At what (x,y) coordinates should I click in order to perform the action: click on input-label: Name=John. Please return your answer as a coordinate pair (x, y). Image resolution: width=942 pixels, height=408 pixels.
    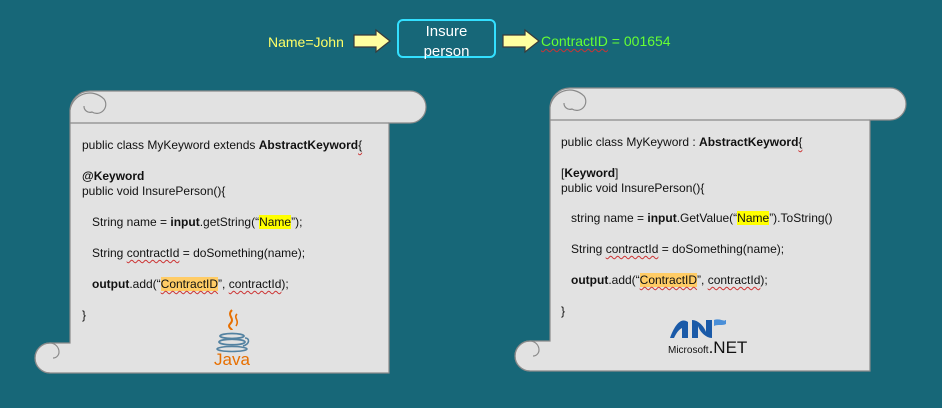
    Looking at the image, I should click on (306, 42).